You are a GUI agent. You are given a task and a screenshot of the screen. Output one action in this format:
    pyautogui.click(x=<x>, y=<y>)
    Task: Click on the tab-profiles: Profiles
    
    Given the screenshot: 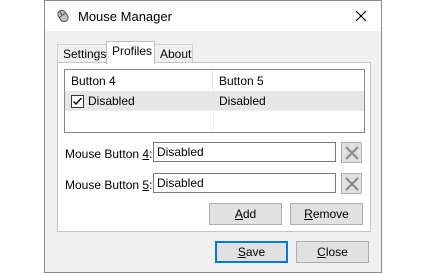 What is the action you would take?
    pyautogui.click(x=130, y=52)
    